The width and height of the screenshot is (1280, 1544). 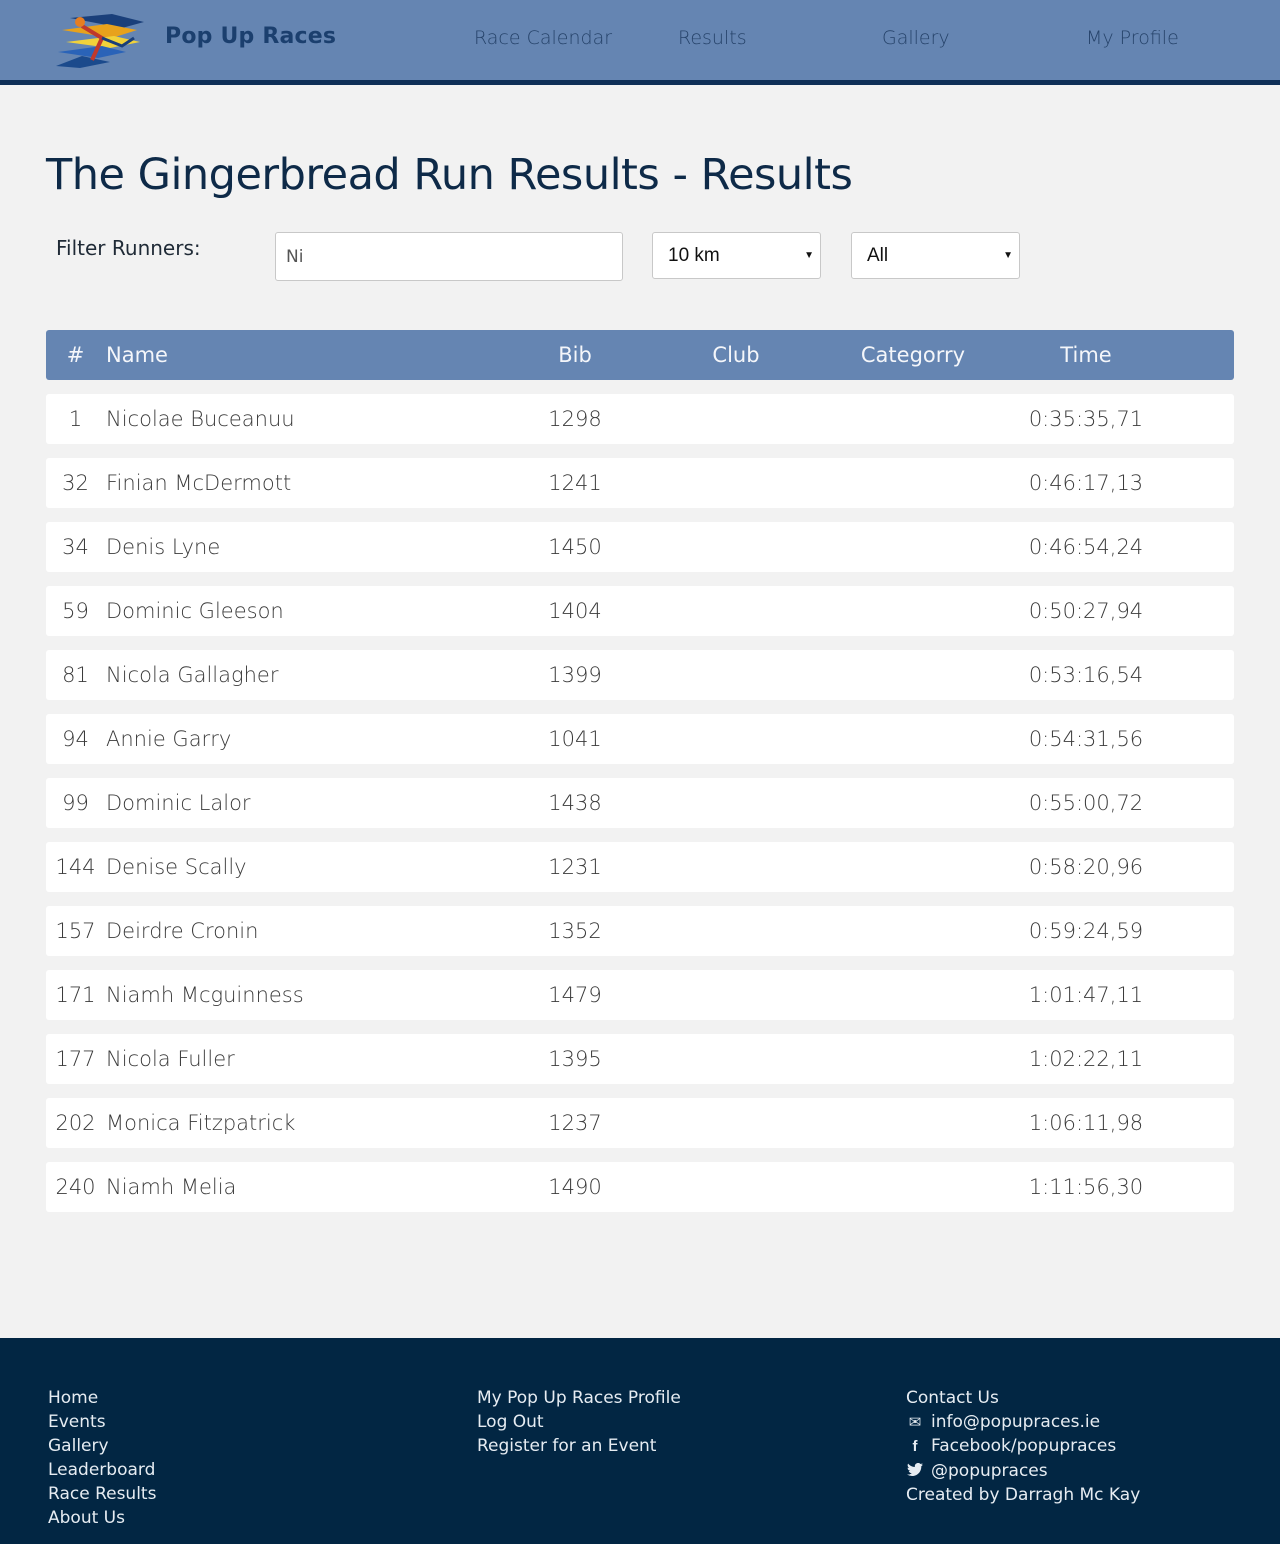 What do you see at coordinates (182, 931) in the screenshot?
I see `row-name: Deirdre Cronin` at bounding box center [182, 931].